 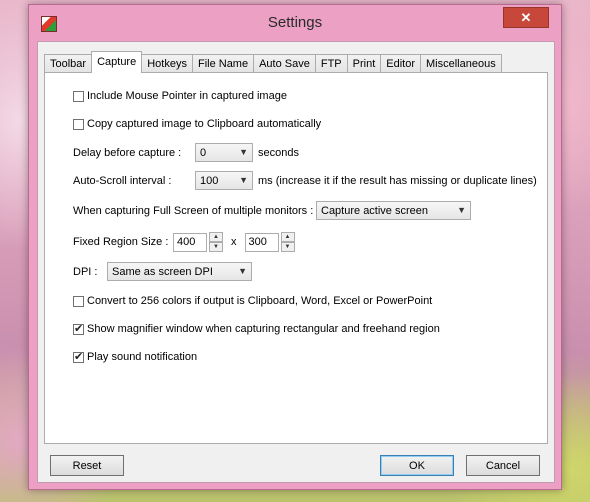 What do you see at coordinates (203, 152) in the screenshot?
I see `delay-value: 0` at bounding box center [203, 152].